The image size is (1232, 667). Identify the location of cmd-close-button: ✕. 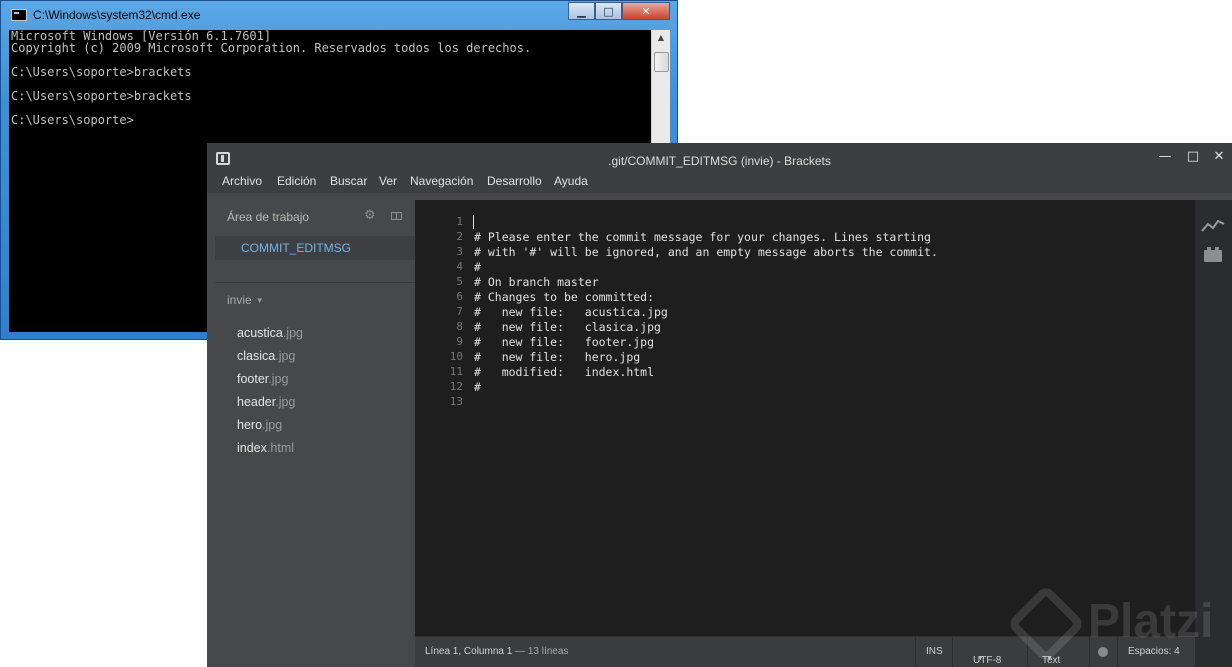
(646, 11).